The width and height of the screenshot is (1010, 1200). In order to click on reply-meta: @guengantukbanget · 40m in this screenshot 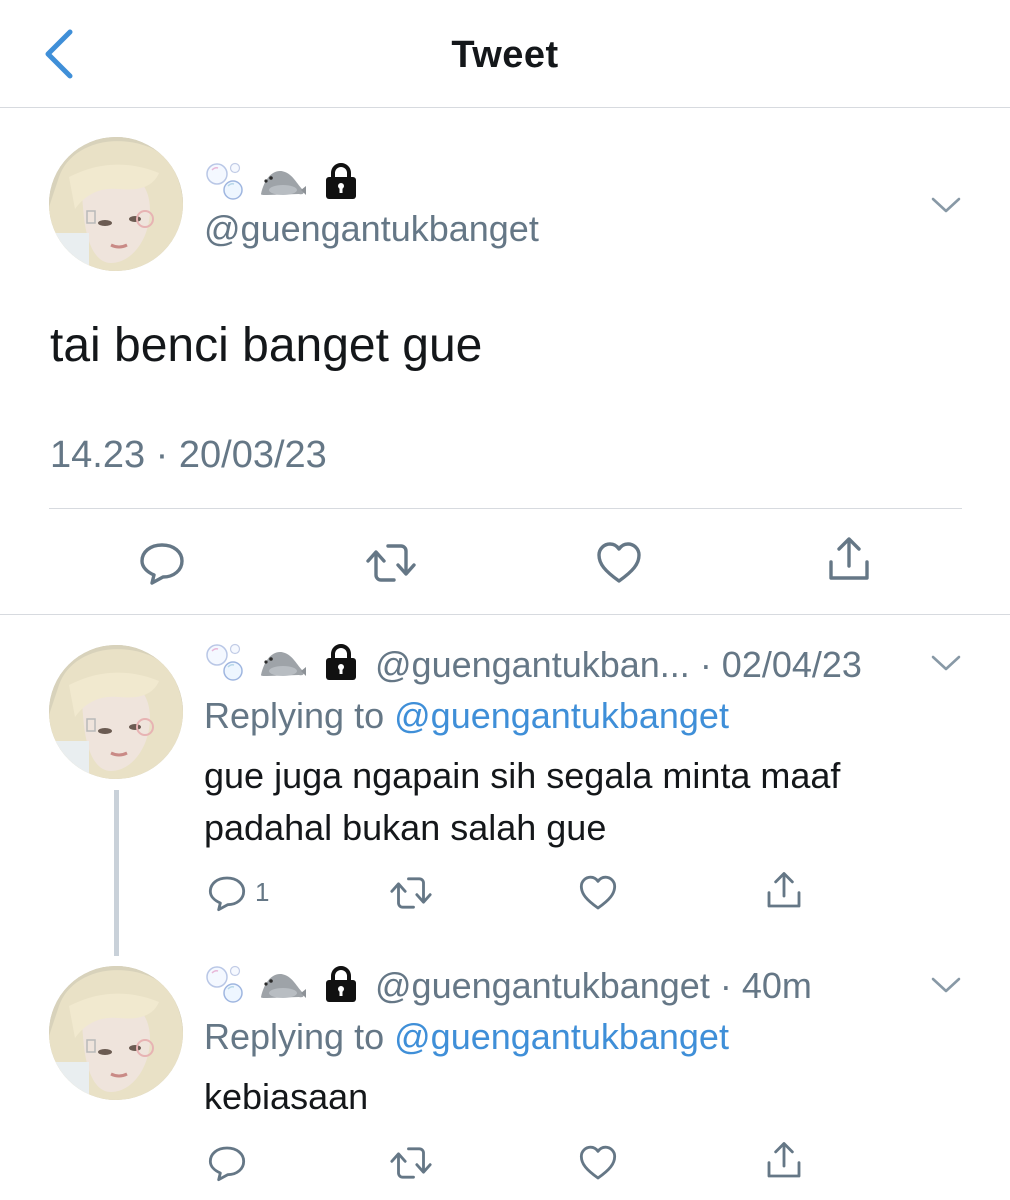, I will do `click(593, 986)`.